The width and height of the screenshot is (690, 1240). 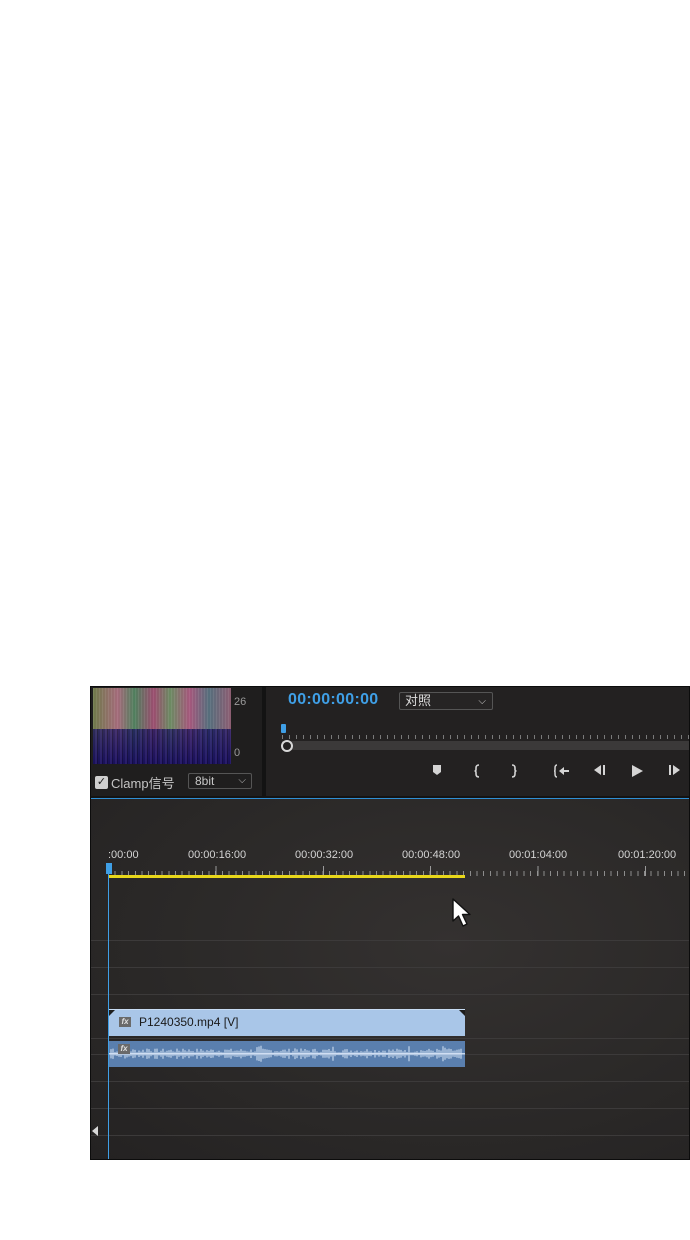 I want to click on clamp-checkbox: ✓, so click(x=101, y=782).